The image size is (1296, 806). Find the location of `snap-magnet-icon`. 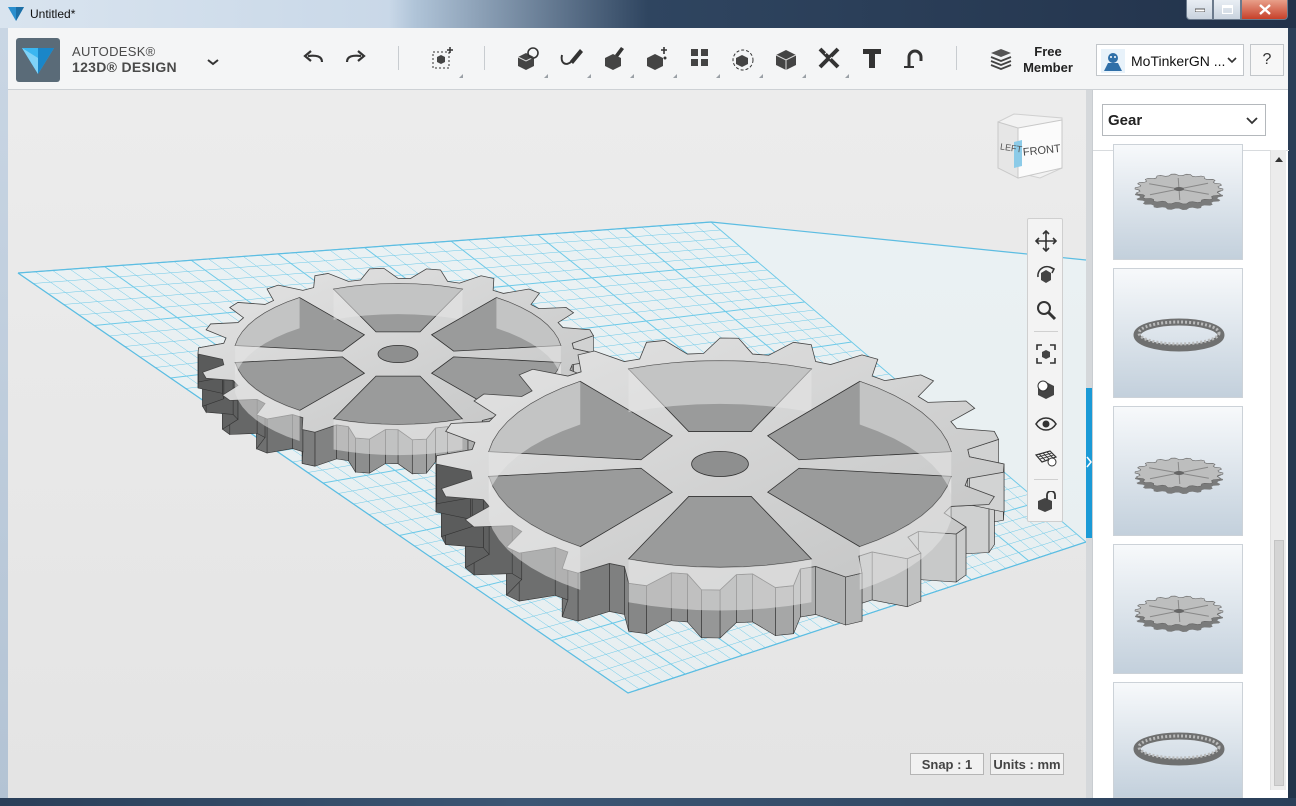

snap-magnet-icon is located at coordinates (913, 58).